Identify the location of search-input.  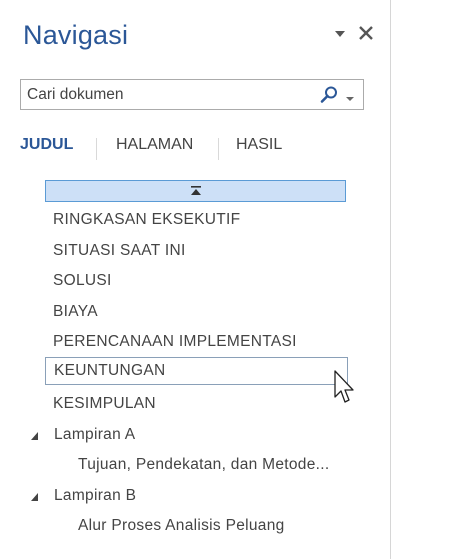
(169, 94).